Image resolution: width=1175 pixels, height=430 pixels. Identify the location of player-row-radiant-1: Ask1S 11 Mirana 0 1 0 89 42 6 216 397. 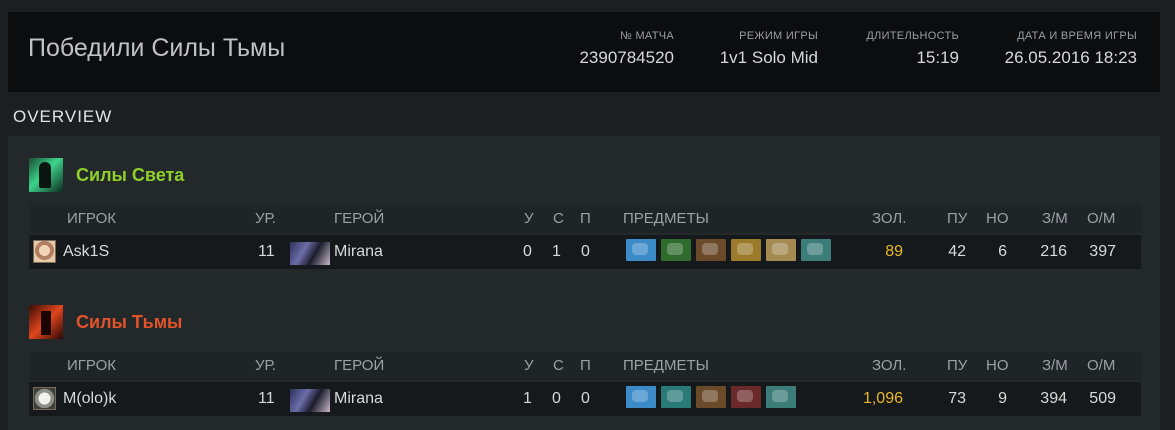
(585, 252).